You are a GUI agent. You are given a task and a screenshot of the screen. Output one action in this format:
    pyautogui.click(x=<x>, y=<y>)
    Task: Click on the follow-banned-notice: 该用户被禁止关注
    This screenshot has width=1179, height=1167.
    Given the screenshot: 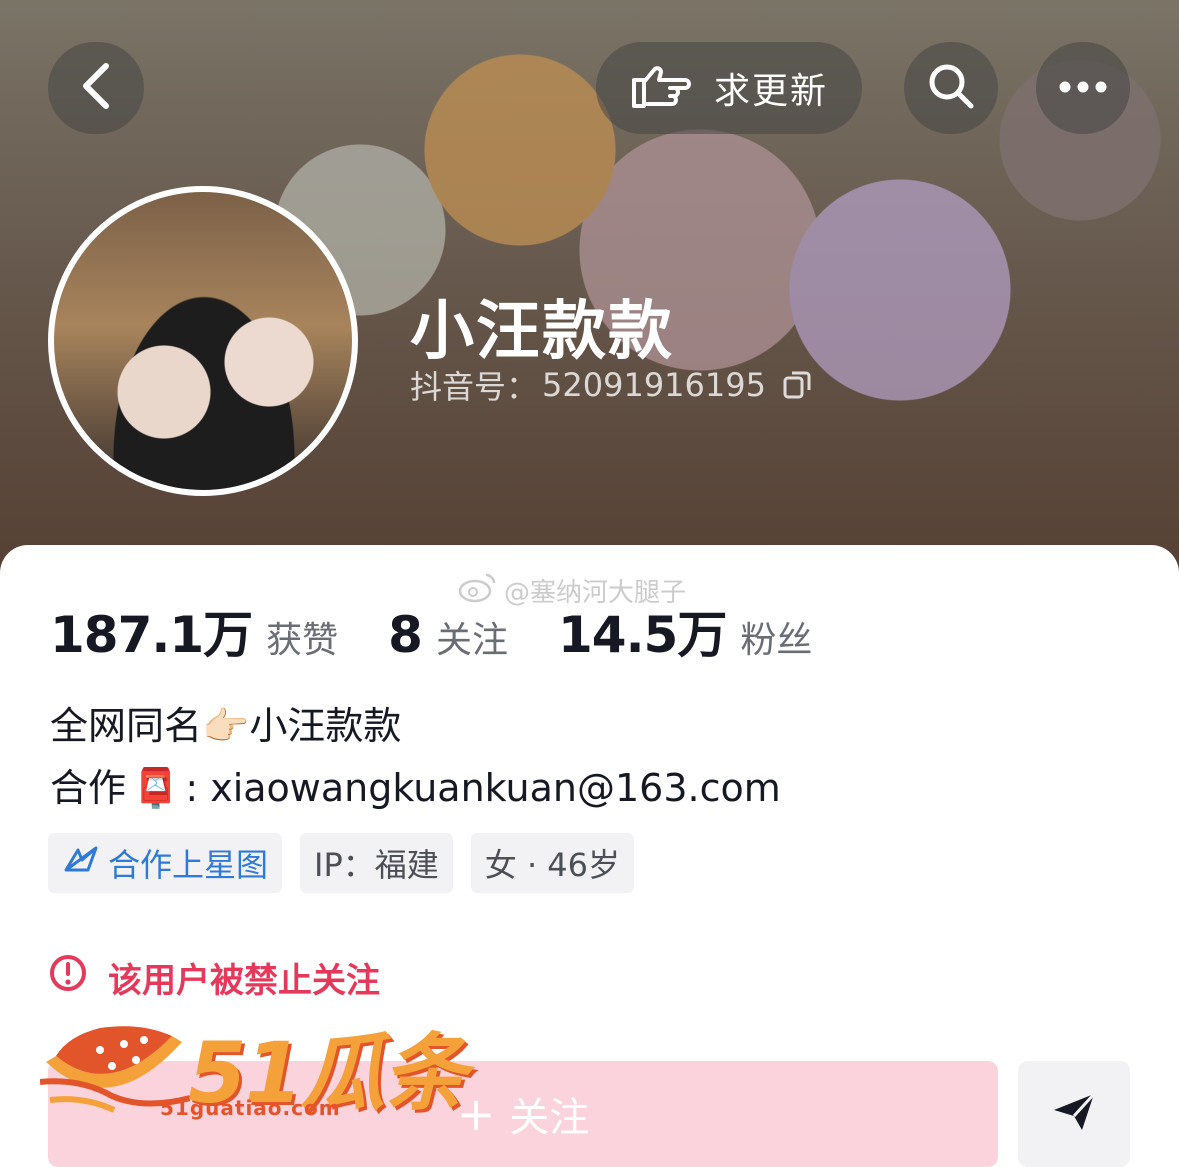 What is the action you would take?
    pyautogui.click(x=214, y=977)
    